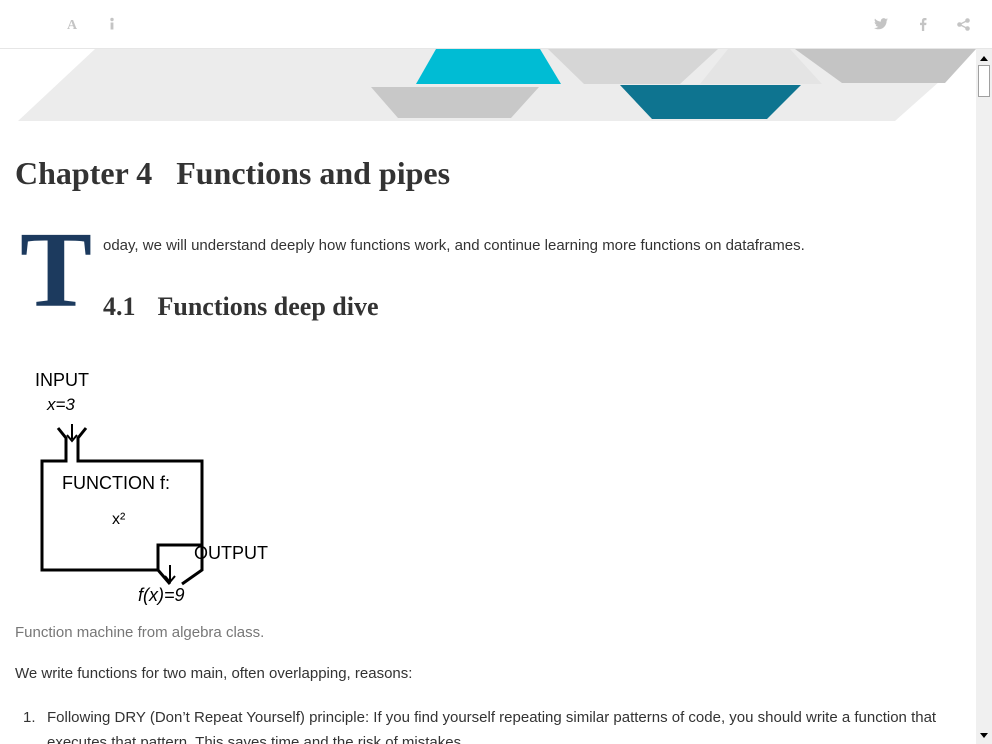 This screenshot has height=744, width=992. What do you see at coordinates (119, 306) in the screenshot?
I see `section-number: 4.1` at bounding box center [119, 306].